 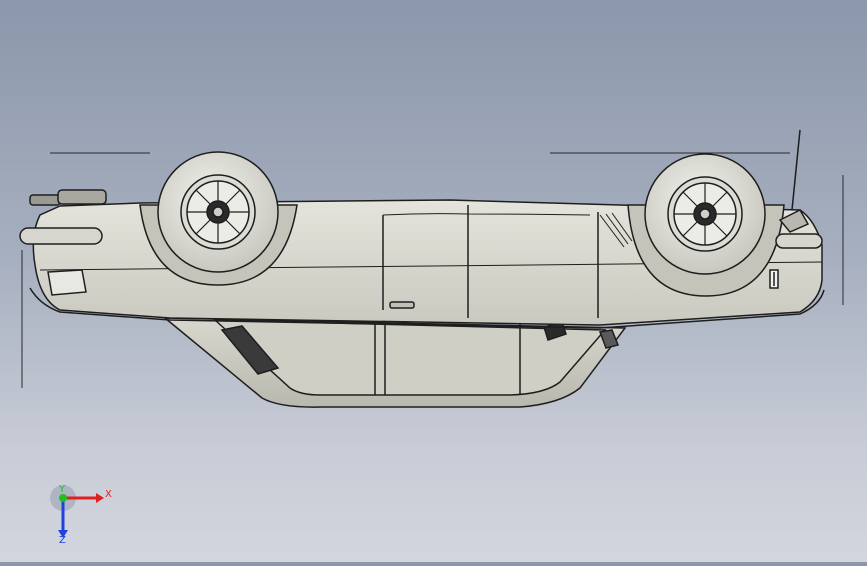 What do you see at coordinates (108, 494) in the screenshot?
I see `x-axis-label: X` at bounding box center [108, 494].